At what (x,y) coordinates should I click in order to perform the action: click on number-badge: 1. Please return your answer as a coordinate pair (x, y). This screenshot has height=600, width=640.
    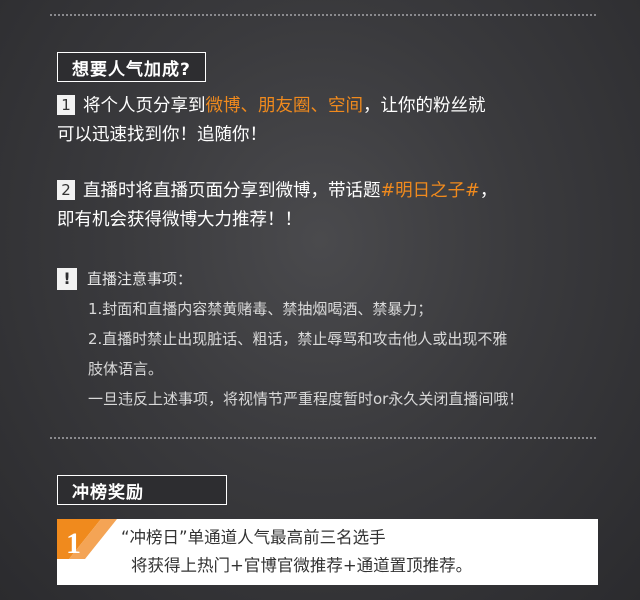
    Looking at the image, I should click on (66, 105).